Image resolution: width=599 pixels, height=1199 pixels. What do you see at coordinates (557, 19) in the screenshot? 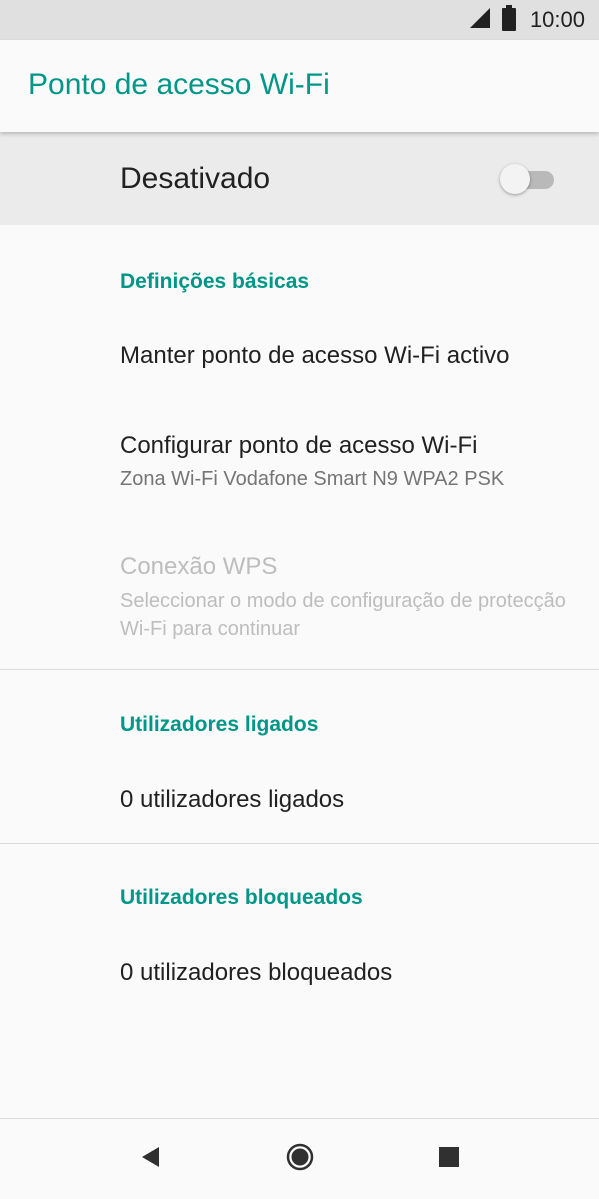
I see `status-time: 10:00` at bounding box center [557, 19].